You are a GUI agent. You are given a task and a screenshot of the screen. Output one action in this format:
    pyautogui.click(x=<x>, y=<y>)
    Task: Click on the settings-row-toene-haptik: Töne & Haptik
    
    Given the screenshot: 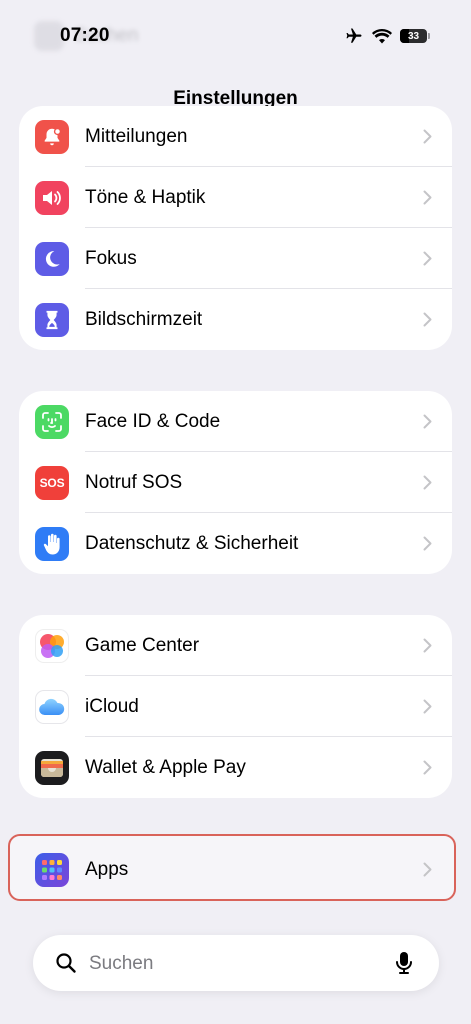 What is the action you would take?
    pyautogui.click(x=235, y=197)
    